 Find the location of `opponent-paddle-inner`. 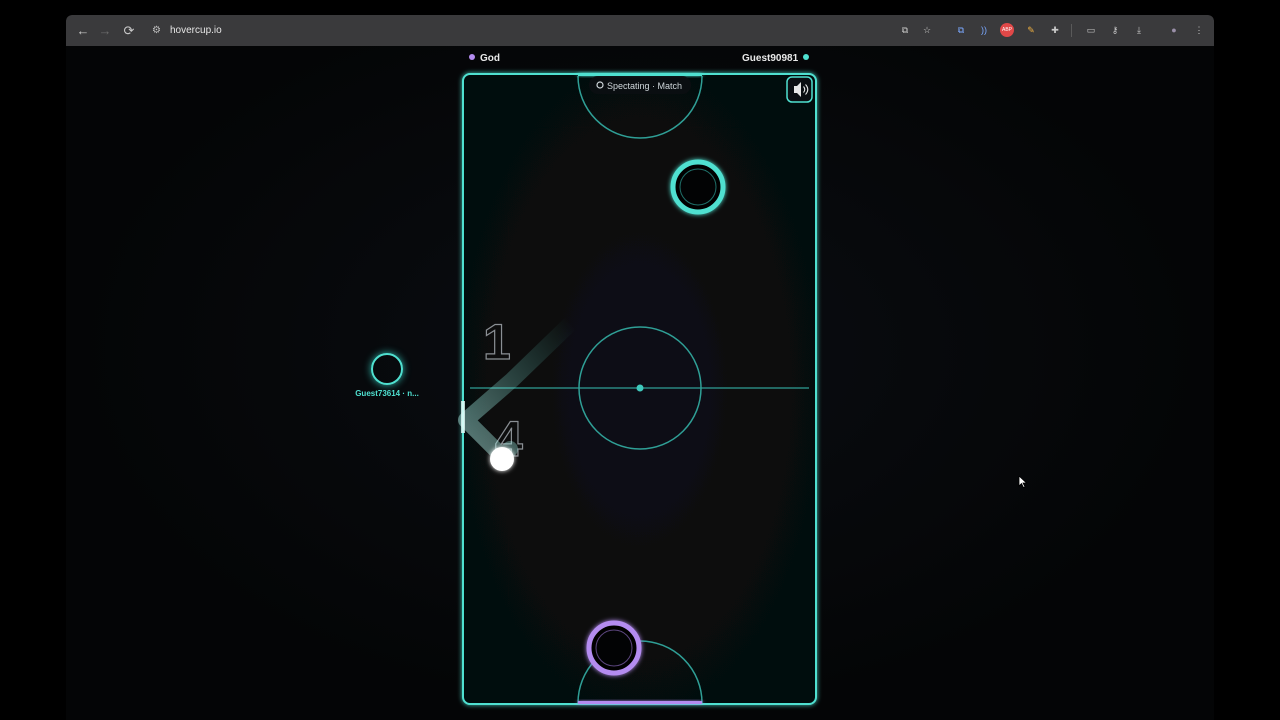

opponent-paddle-inner is located at coordinates (698, 187).